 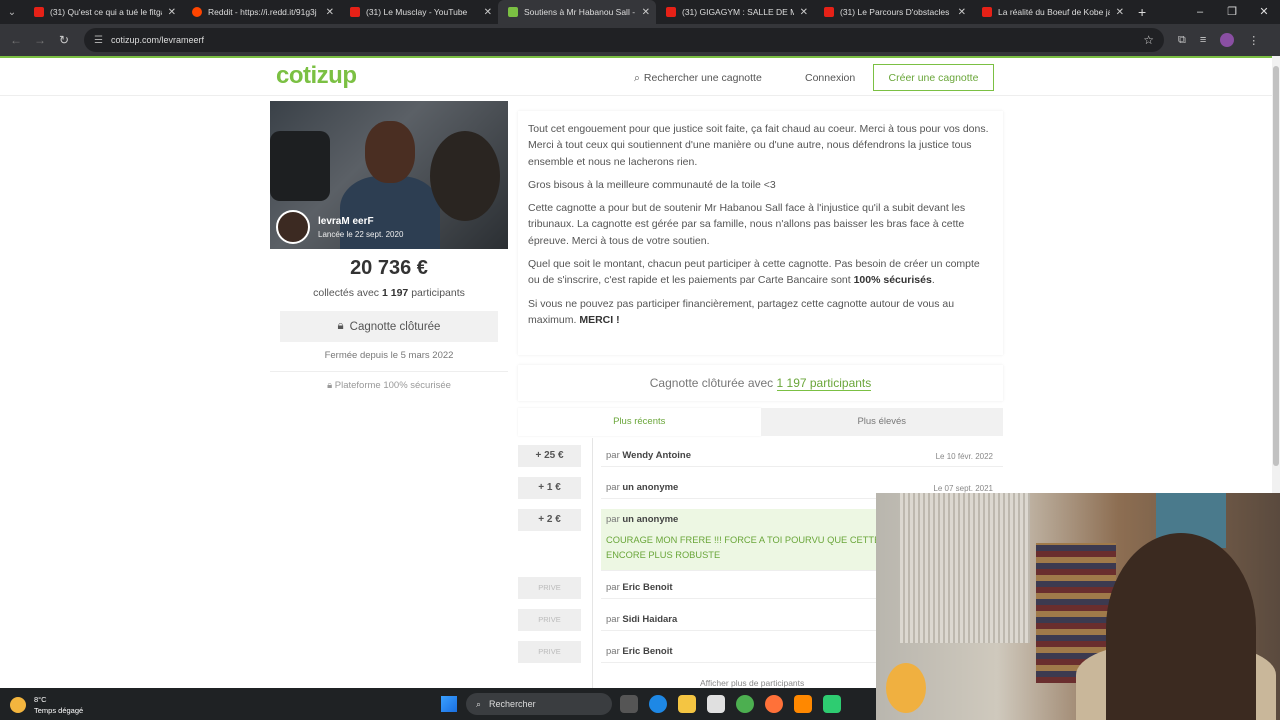 I want to click on close-window-icon: ✕, so click(x=1264, y=12).